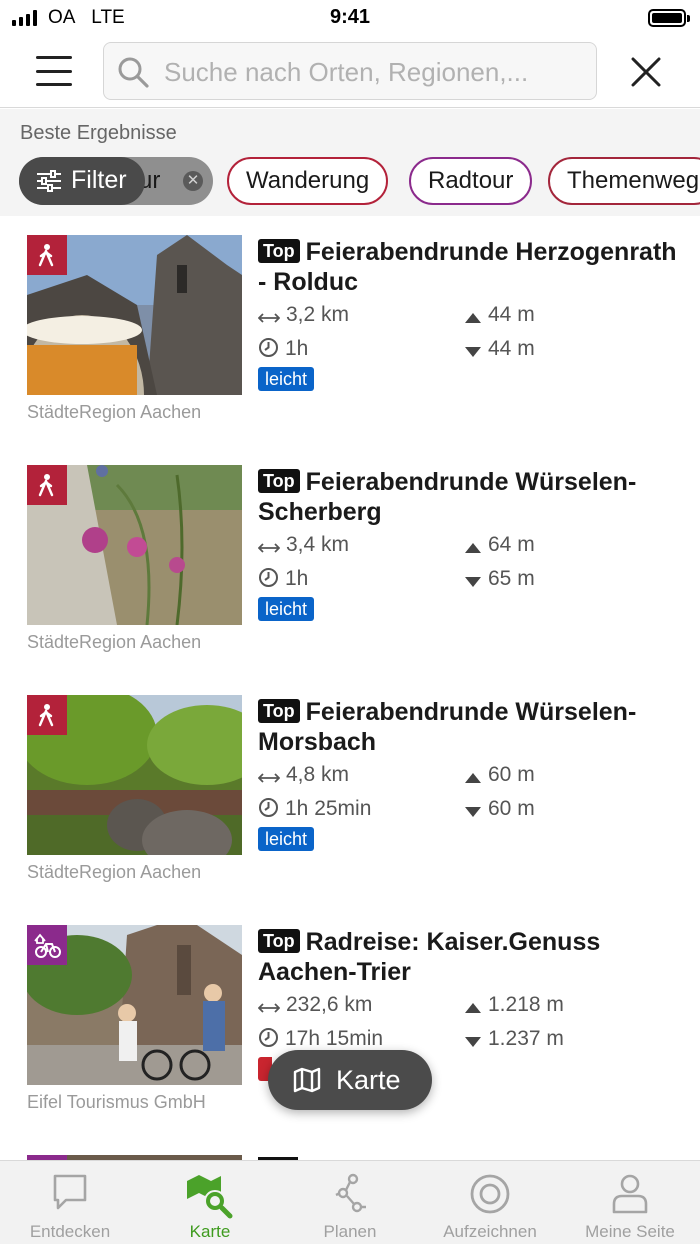 The image size is (700, 1244). Describe the element at coordinates (70, 1192) in the screenshot. I see `chat-bubble-icon` at that location.